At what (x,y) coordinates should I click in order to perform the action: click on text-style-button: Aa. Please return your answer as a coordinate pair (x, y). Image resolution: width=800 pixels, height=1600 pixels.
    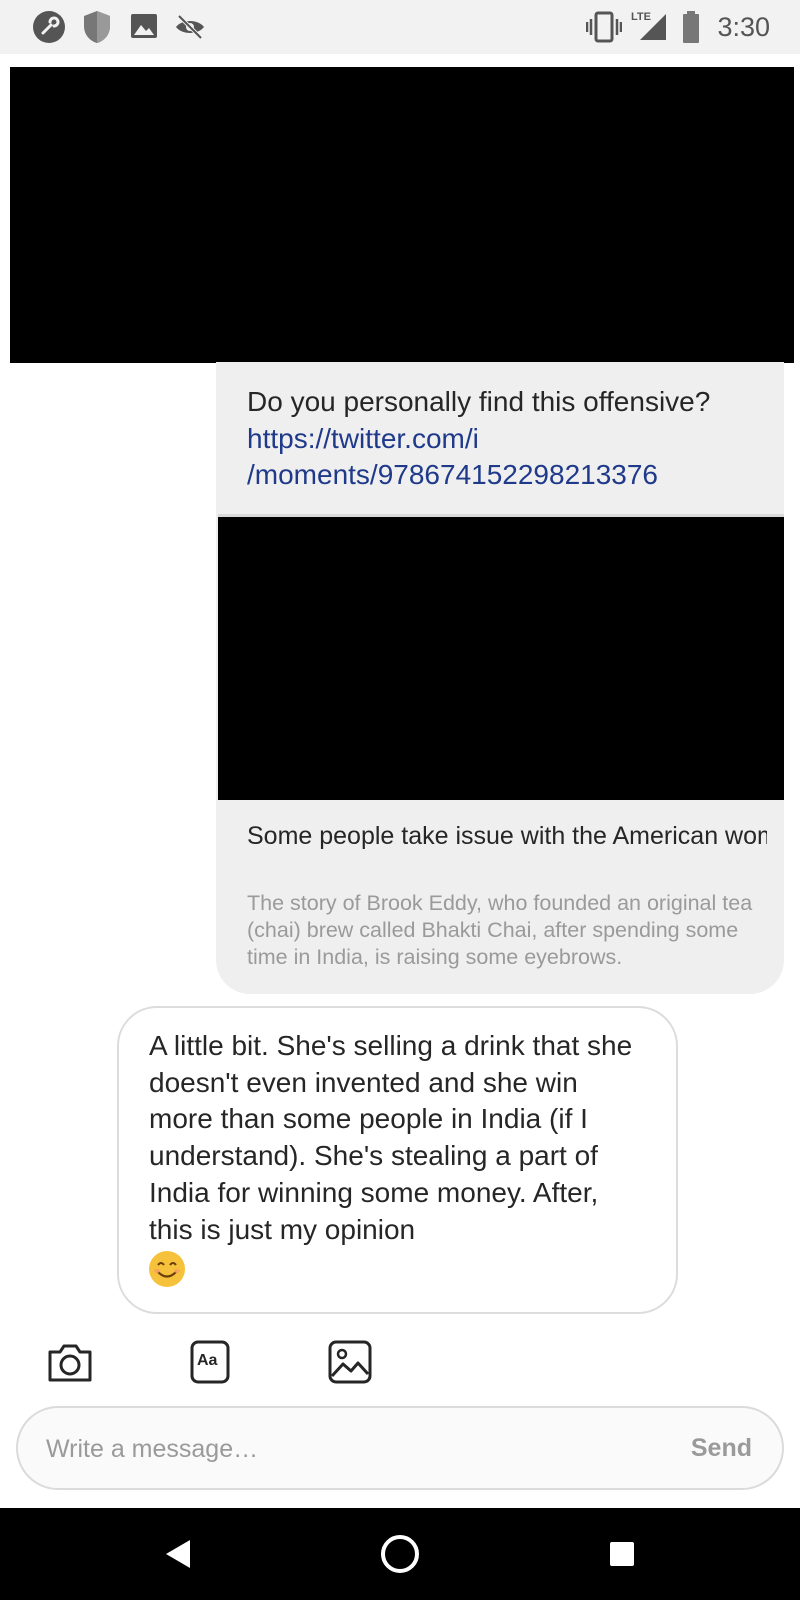
    Looking at the image, I should click on (215, 1362).